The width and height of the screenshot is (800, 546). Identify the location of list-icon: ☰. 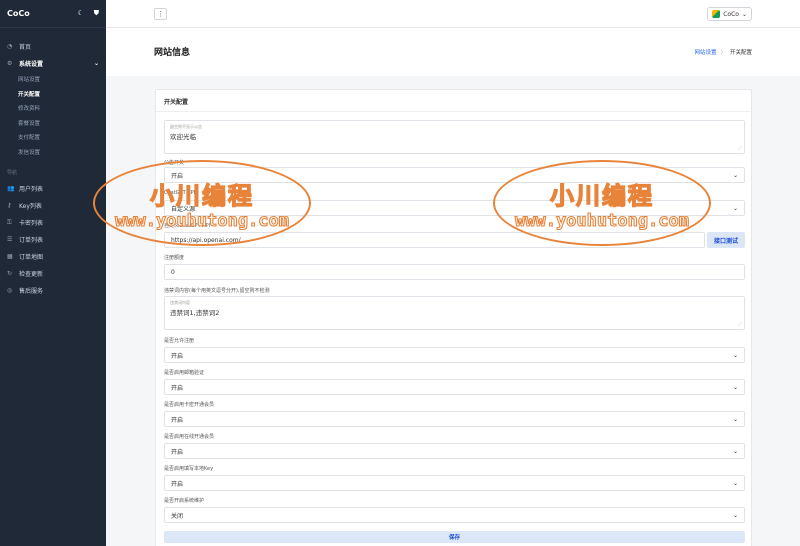
(10, 239).